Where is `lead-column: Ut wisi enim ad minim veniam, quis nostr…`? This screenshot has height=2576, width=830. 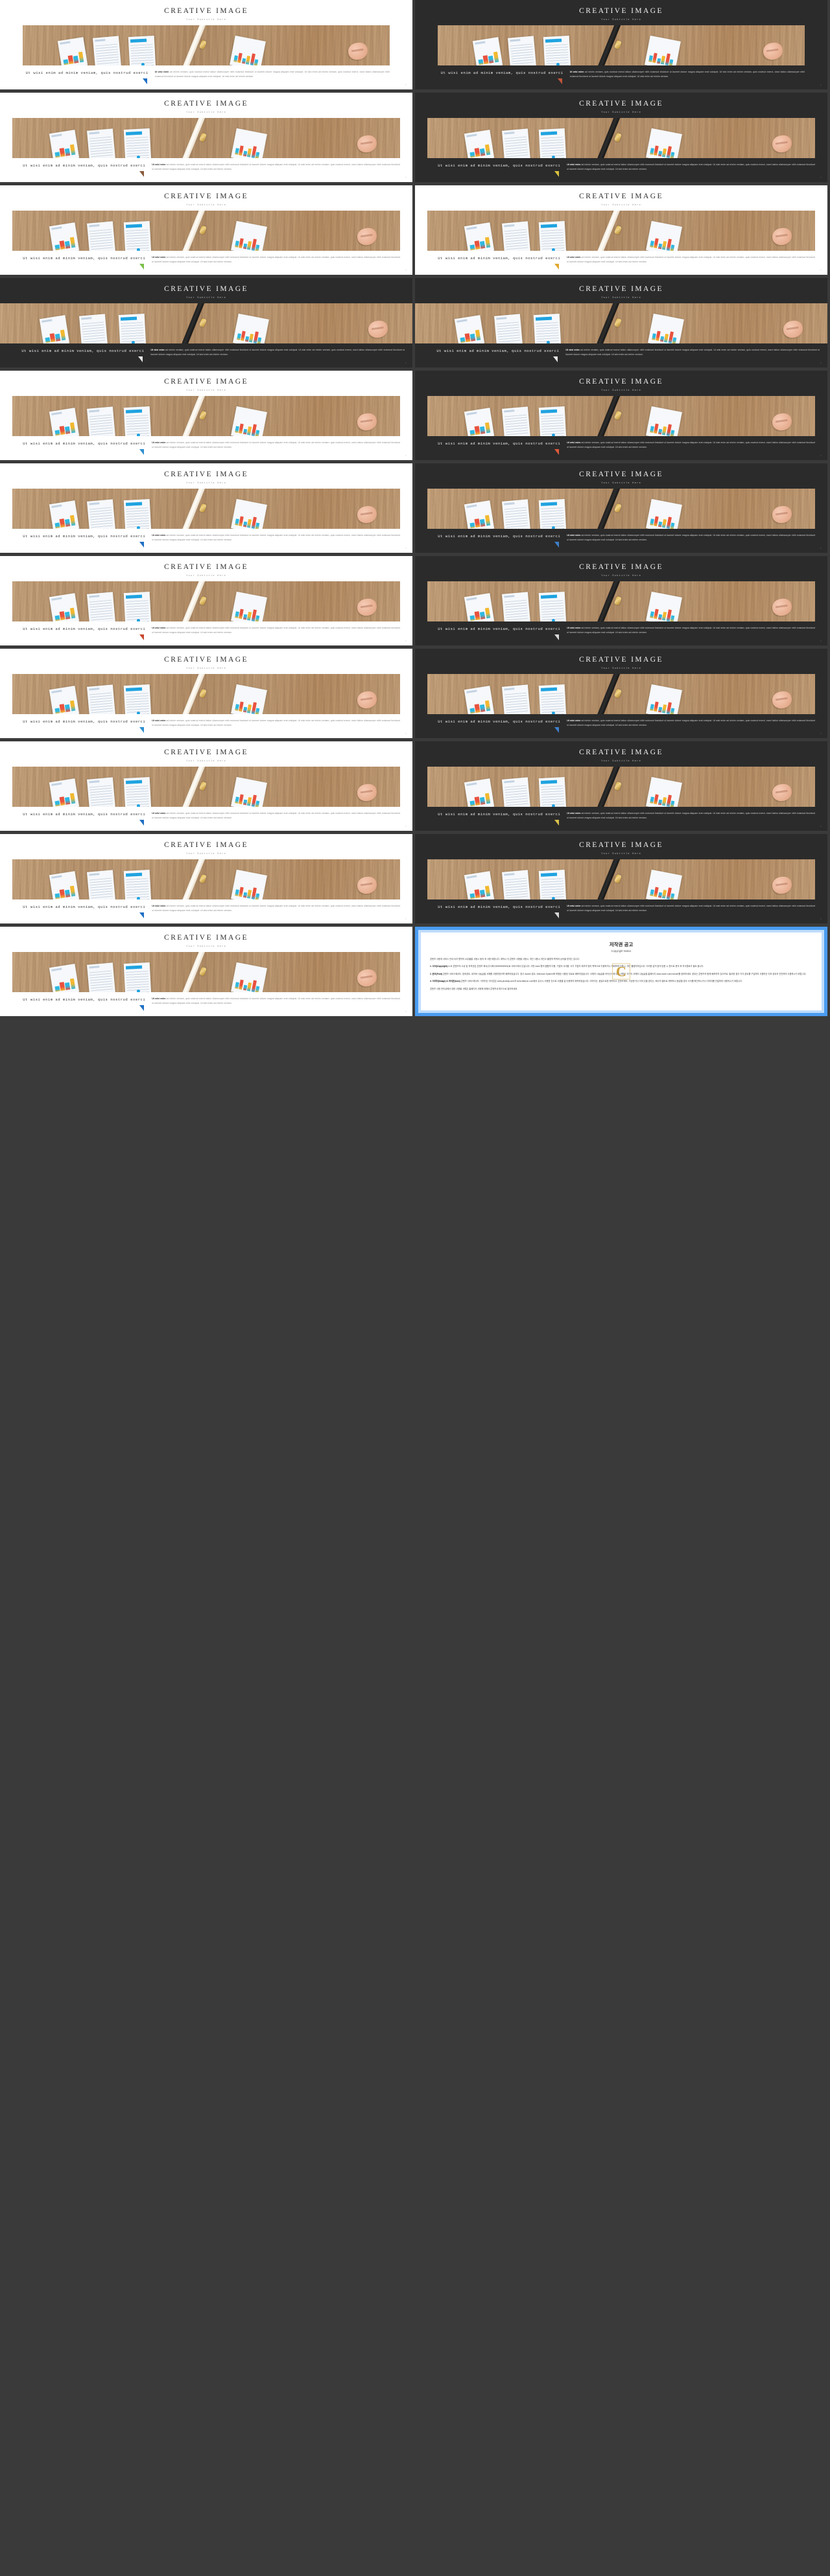 lead-column: Ut wisi enim ad minim veniam, quis nostr… is located at coordinates (497, 633).